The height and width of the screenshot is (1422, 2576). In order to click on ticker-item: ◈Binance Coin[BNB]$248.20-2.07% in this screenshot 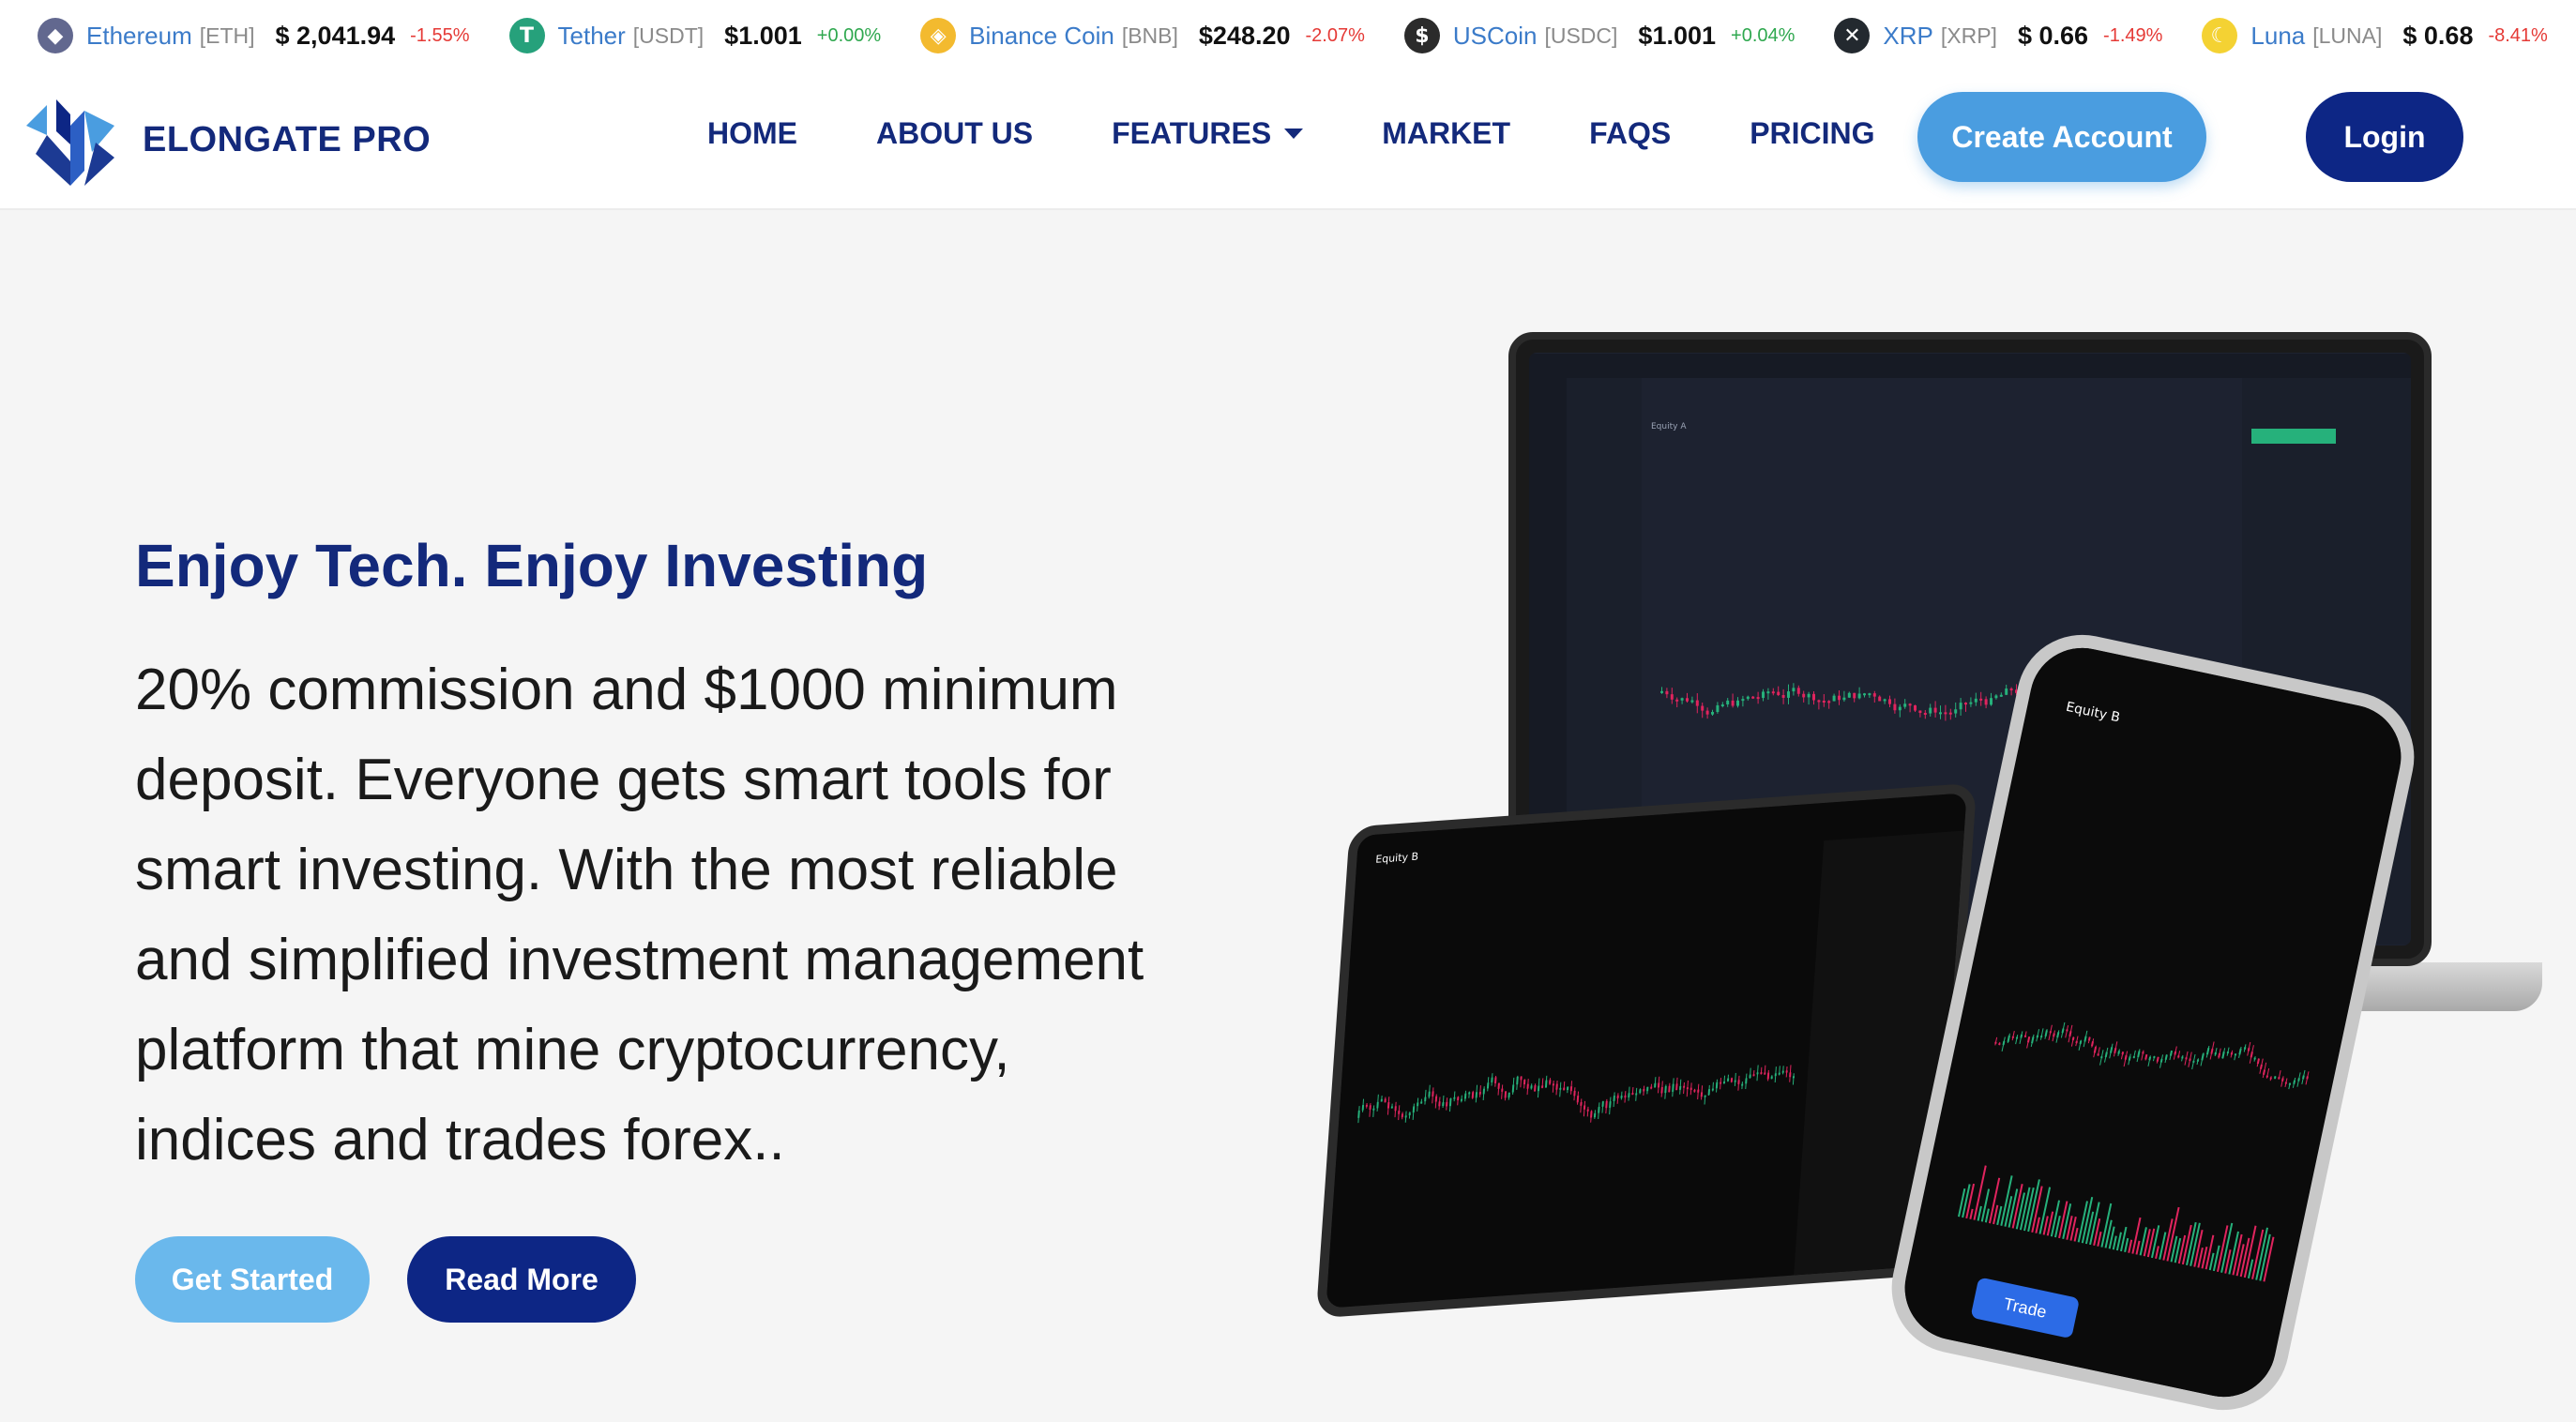, I will do `click(1142, 35)`.